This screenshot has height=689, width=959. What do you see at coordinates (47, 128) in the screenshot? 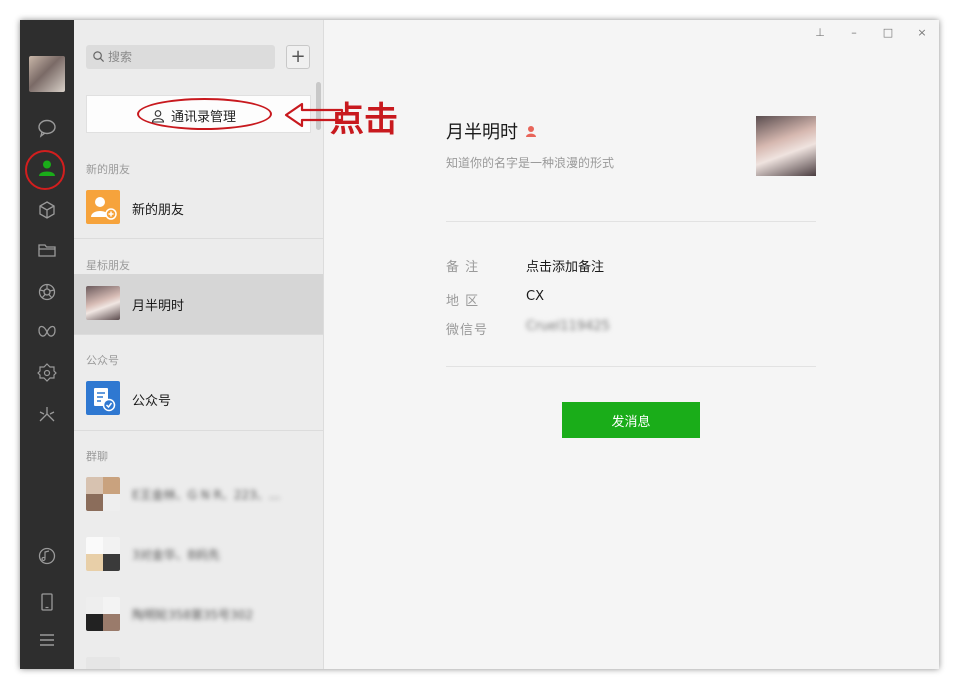
I see `chat-icon` at bounding box center [47, 128].